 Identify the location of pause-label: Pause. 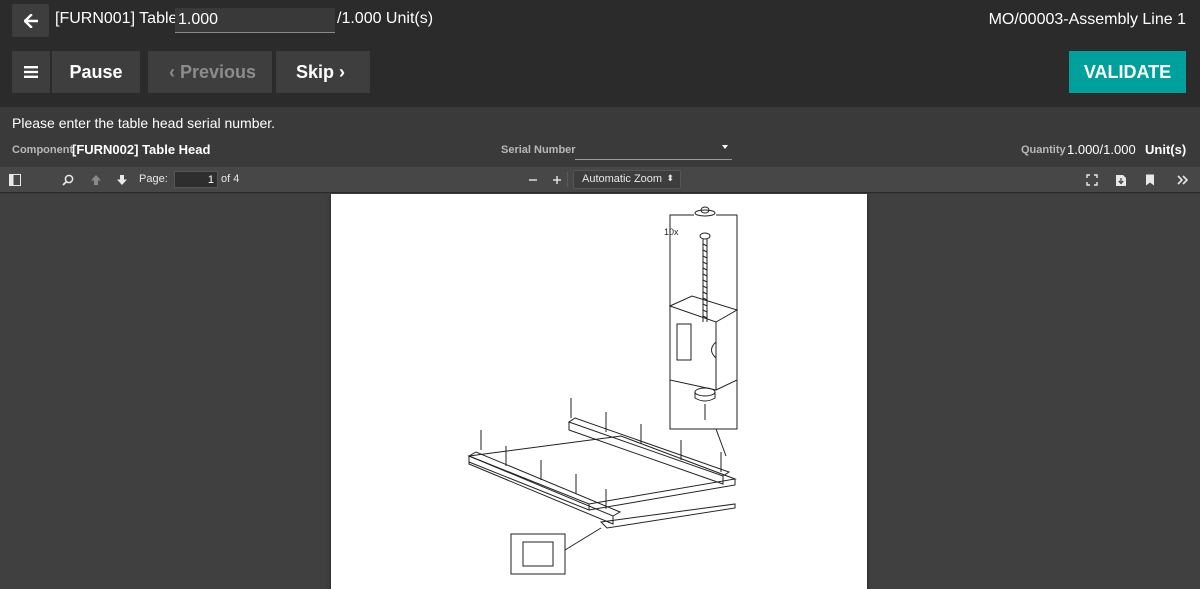
(96, 71).